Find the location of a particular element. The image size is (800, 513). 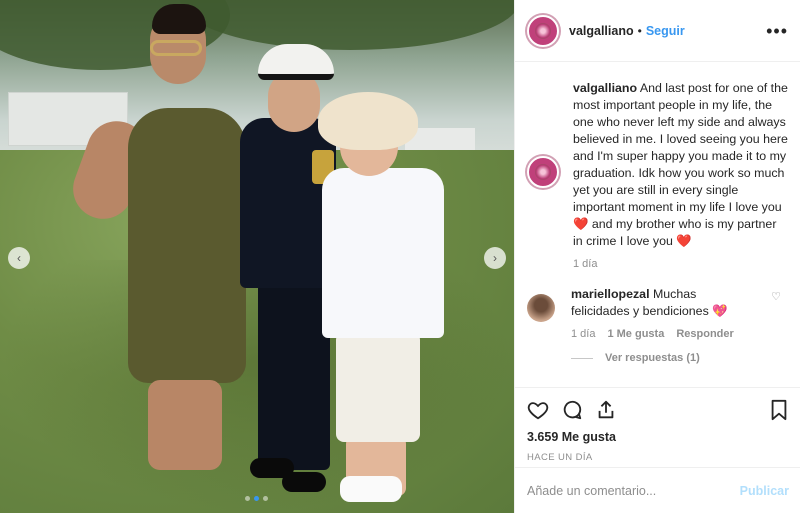

post-header: valgalliano • Seguir ••• is located at coordinates (657, 31).